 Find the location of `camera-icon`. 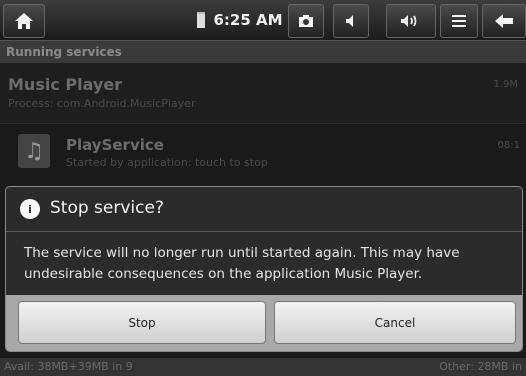

camera-icon is located at coordinates (306, 21).